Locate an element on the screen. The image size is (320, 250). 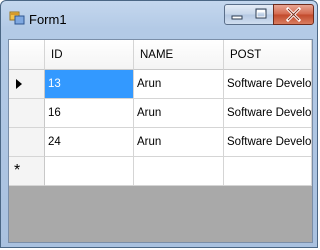
cell-name is located at coordinates (179, 171).